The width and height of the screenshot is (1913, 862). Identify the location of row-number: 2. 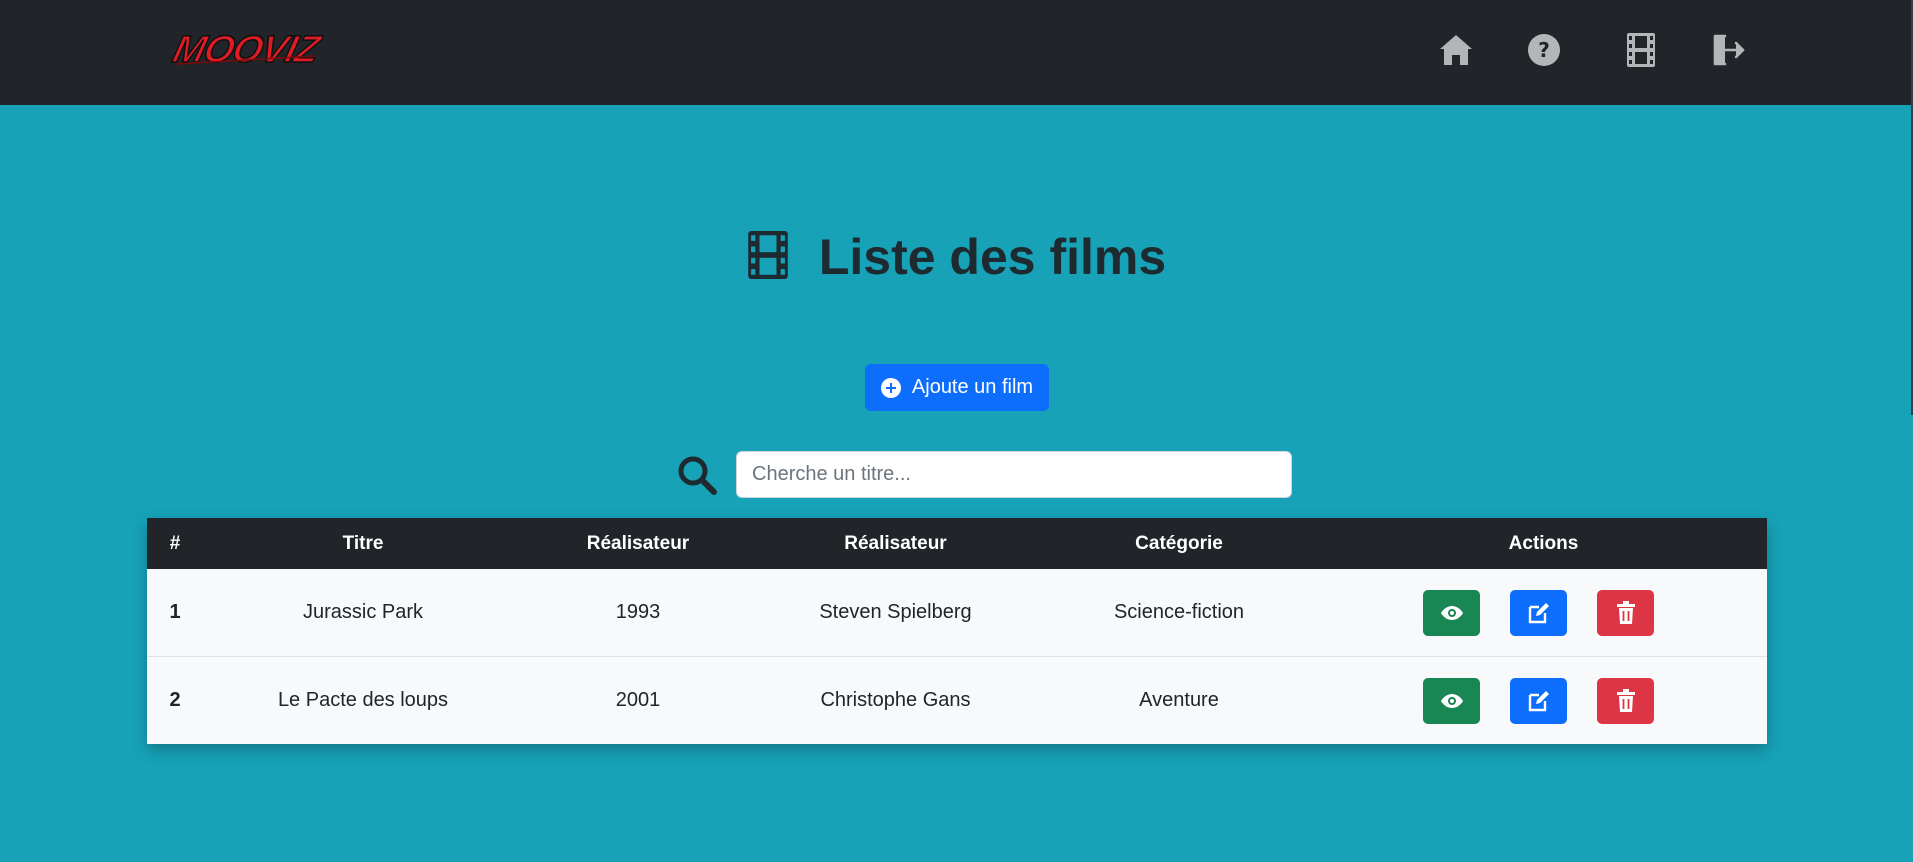
(175, 700).